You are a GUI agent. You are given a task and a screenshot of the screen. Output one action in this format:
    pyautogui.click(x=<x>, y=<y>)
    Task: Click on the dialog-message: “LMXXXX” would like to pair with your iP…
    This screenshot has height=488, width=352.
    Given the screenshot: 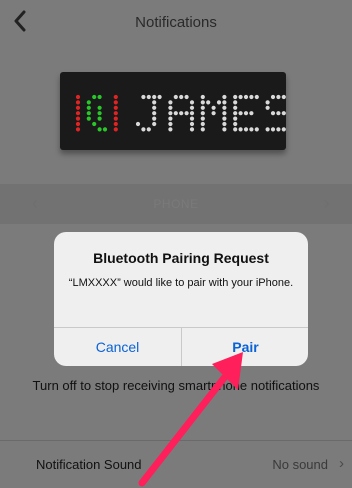 What is the action you would take?
    pyautogui.click(x=181, y=283)
    